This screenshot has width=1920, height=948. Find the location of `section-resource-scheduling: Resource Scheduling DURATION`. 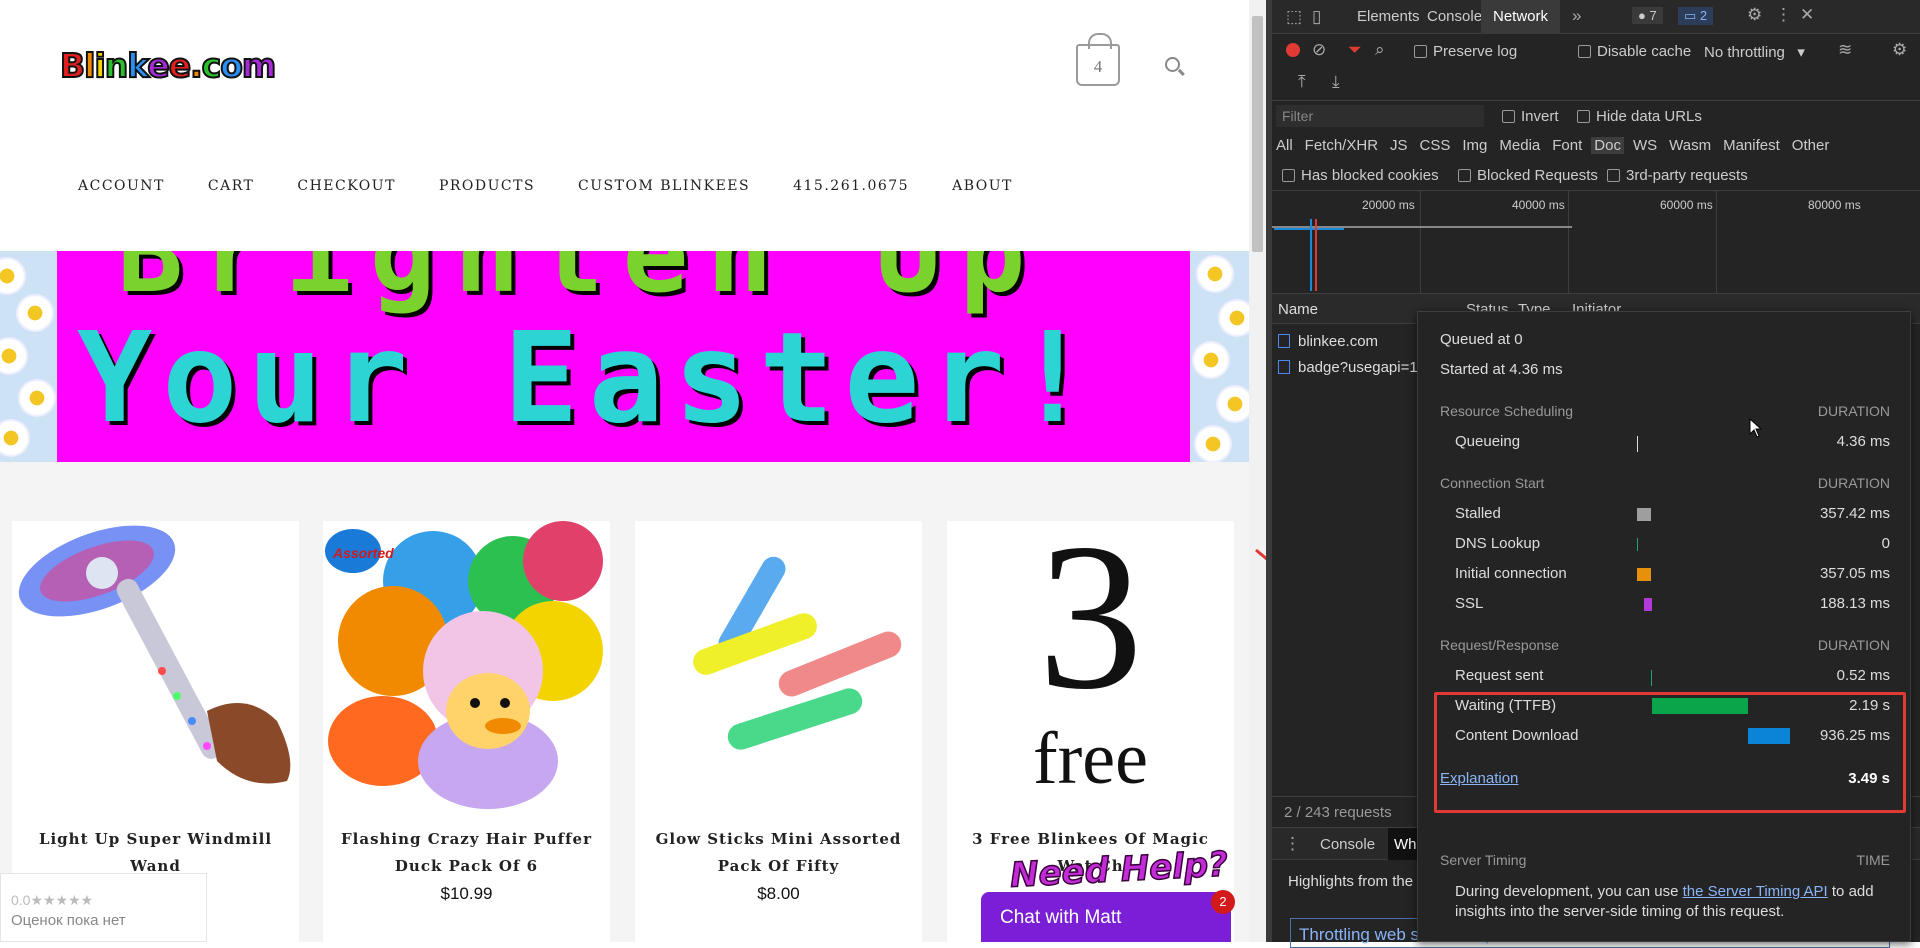

section-resource-scheduling: Resource Scheduling DURATION is located at coordinates (1665, 411).